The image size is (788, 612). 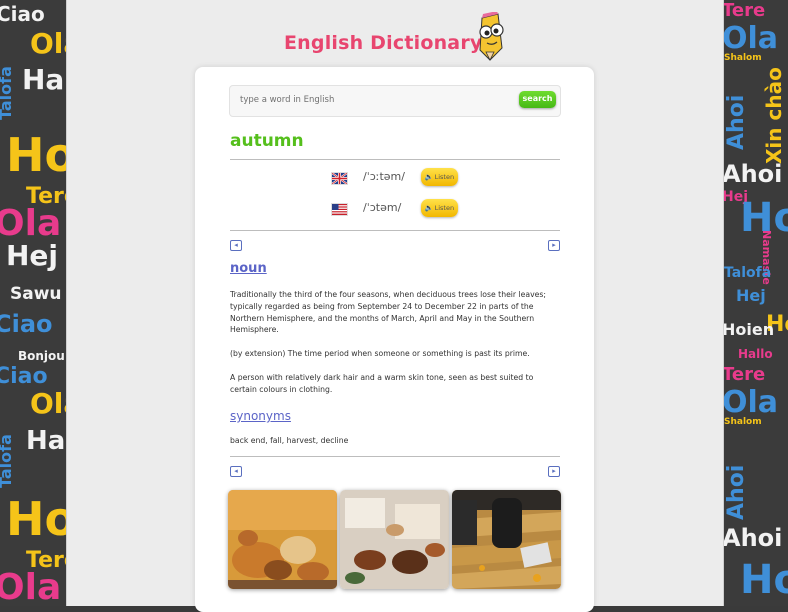 What do you see at coordinates (282, 539) in the screenshot?
I see `mushroom-basket-photo` at bounding box center [282, 539].